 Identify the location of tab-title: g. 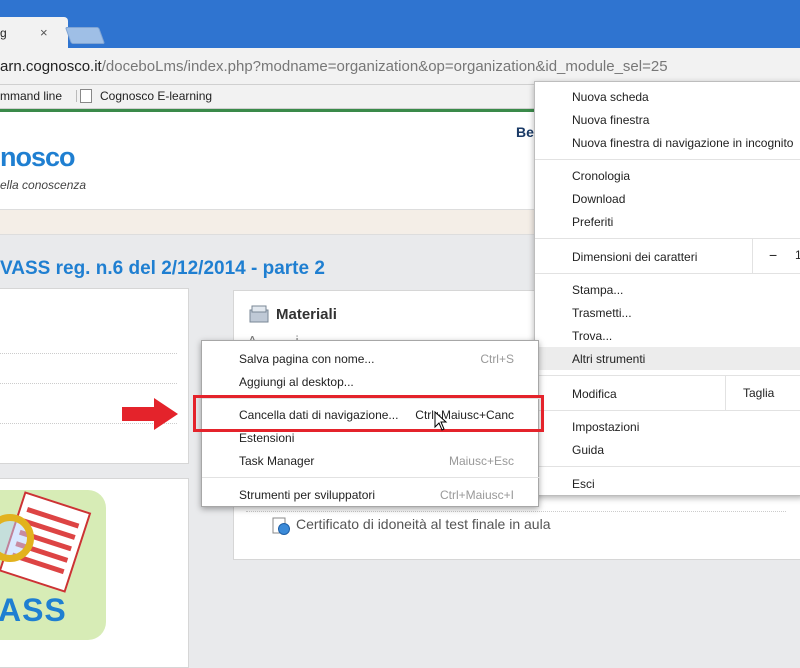
(3, 33).